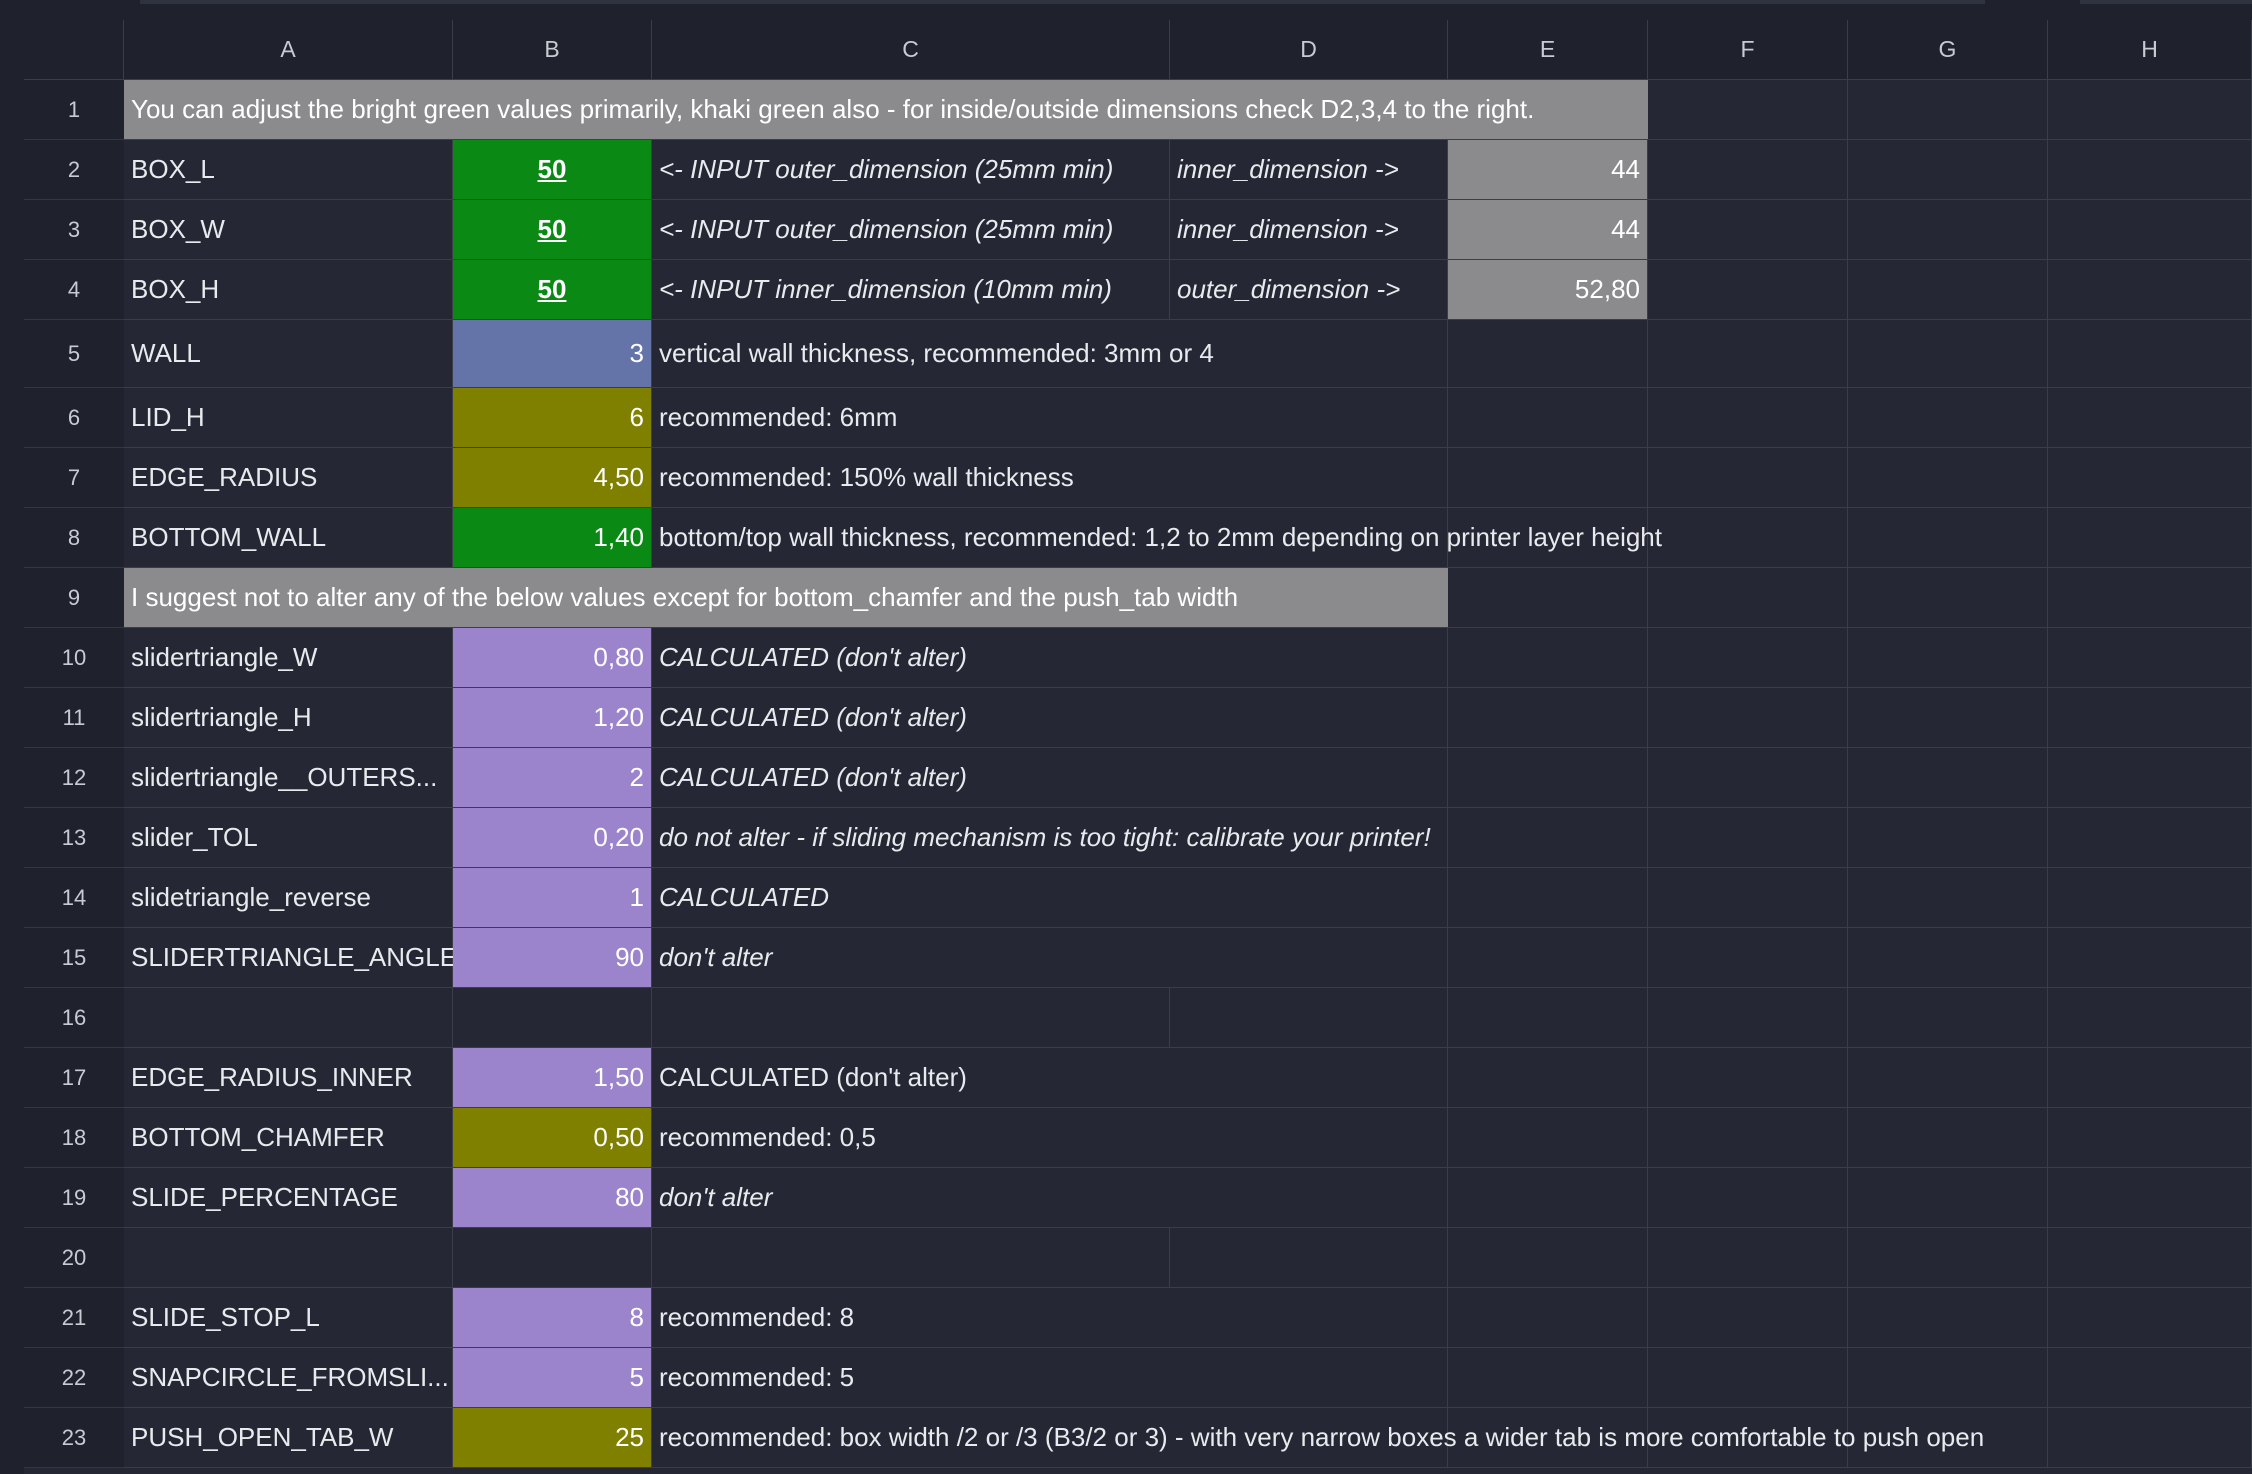 The width and height of the screenshot is (2252, 1474). What do you see at coordinates (74, 778) in the screenshot?
I see `row-header-12: 12` at bounding box center [74, 778].